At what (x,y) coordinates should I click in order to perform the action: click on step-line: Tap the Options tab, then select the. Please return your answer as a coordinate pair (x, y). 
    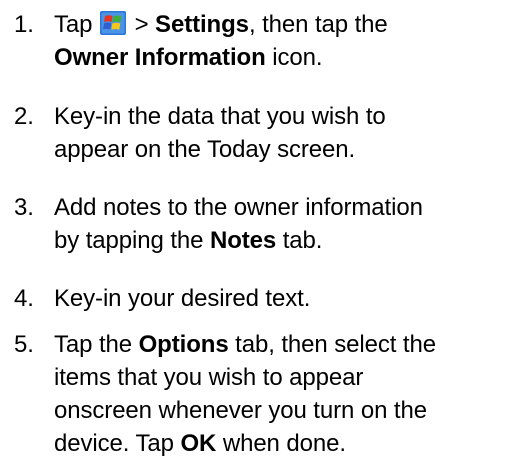
    Looking at the image, I should click on (245, 344).